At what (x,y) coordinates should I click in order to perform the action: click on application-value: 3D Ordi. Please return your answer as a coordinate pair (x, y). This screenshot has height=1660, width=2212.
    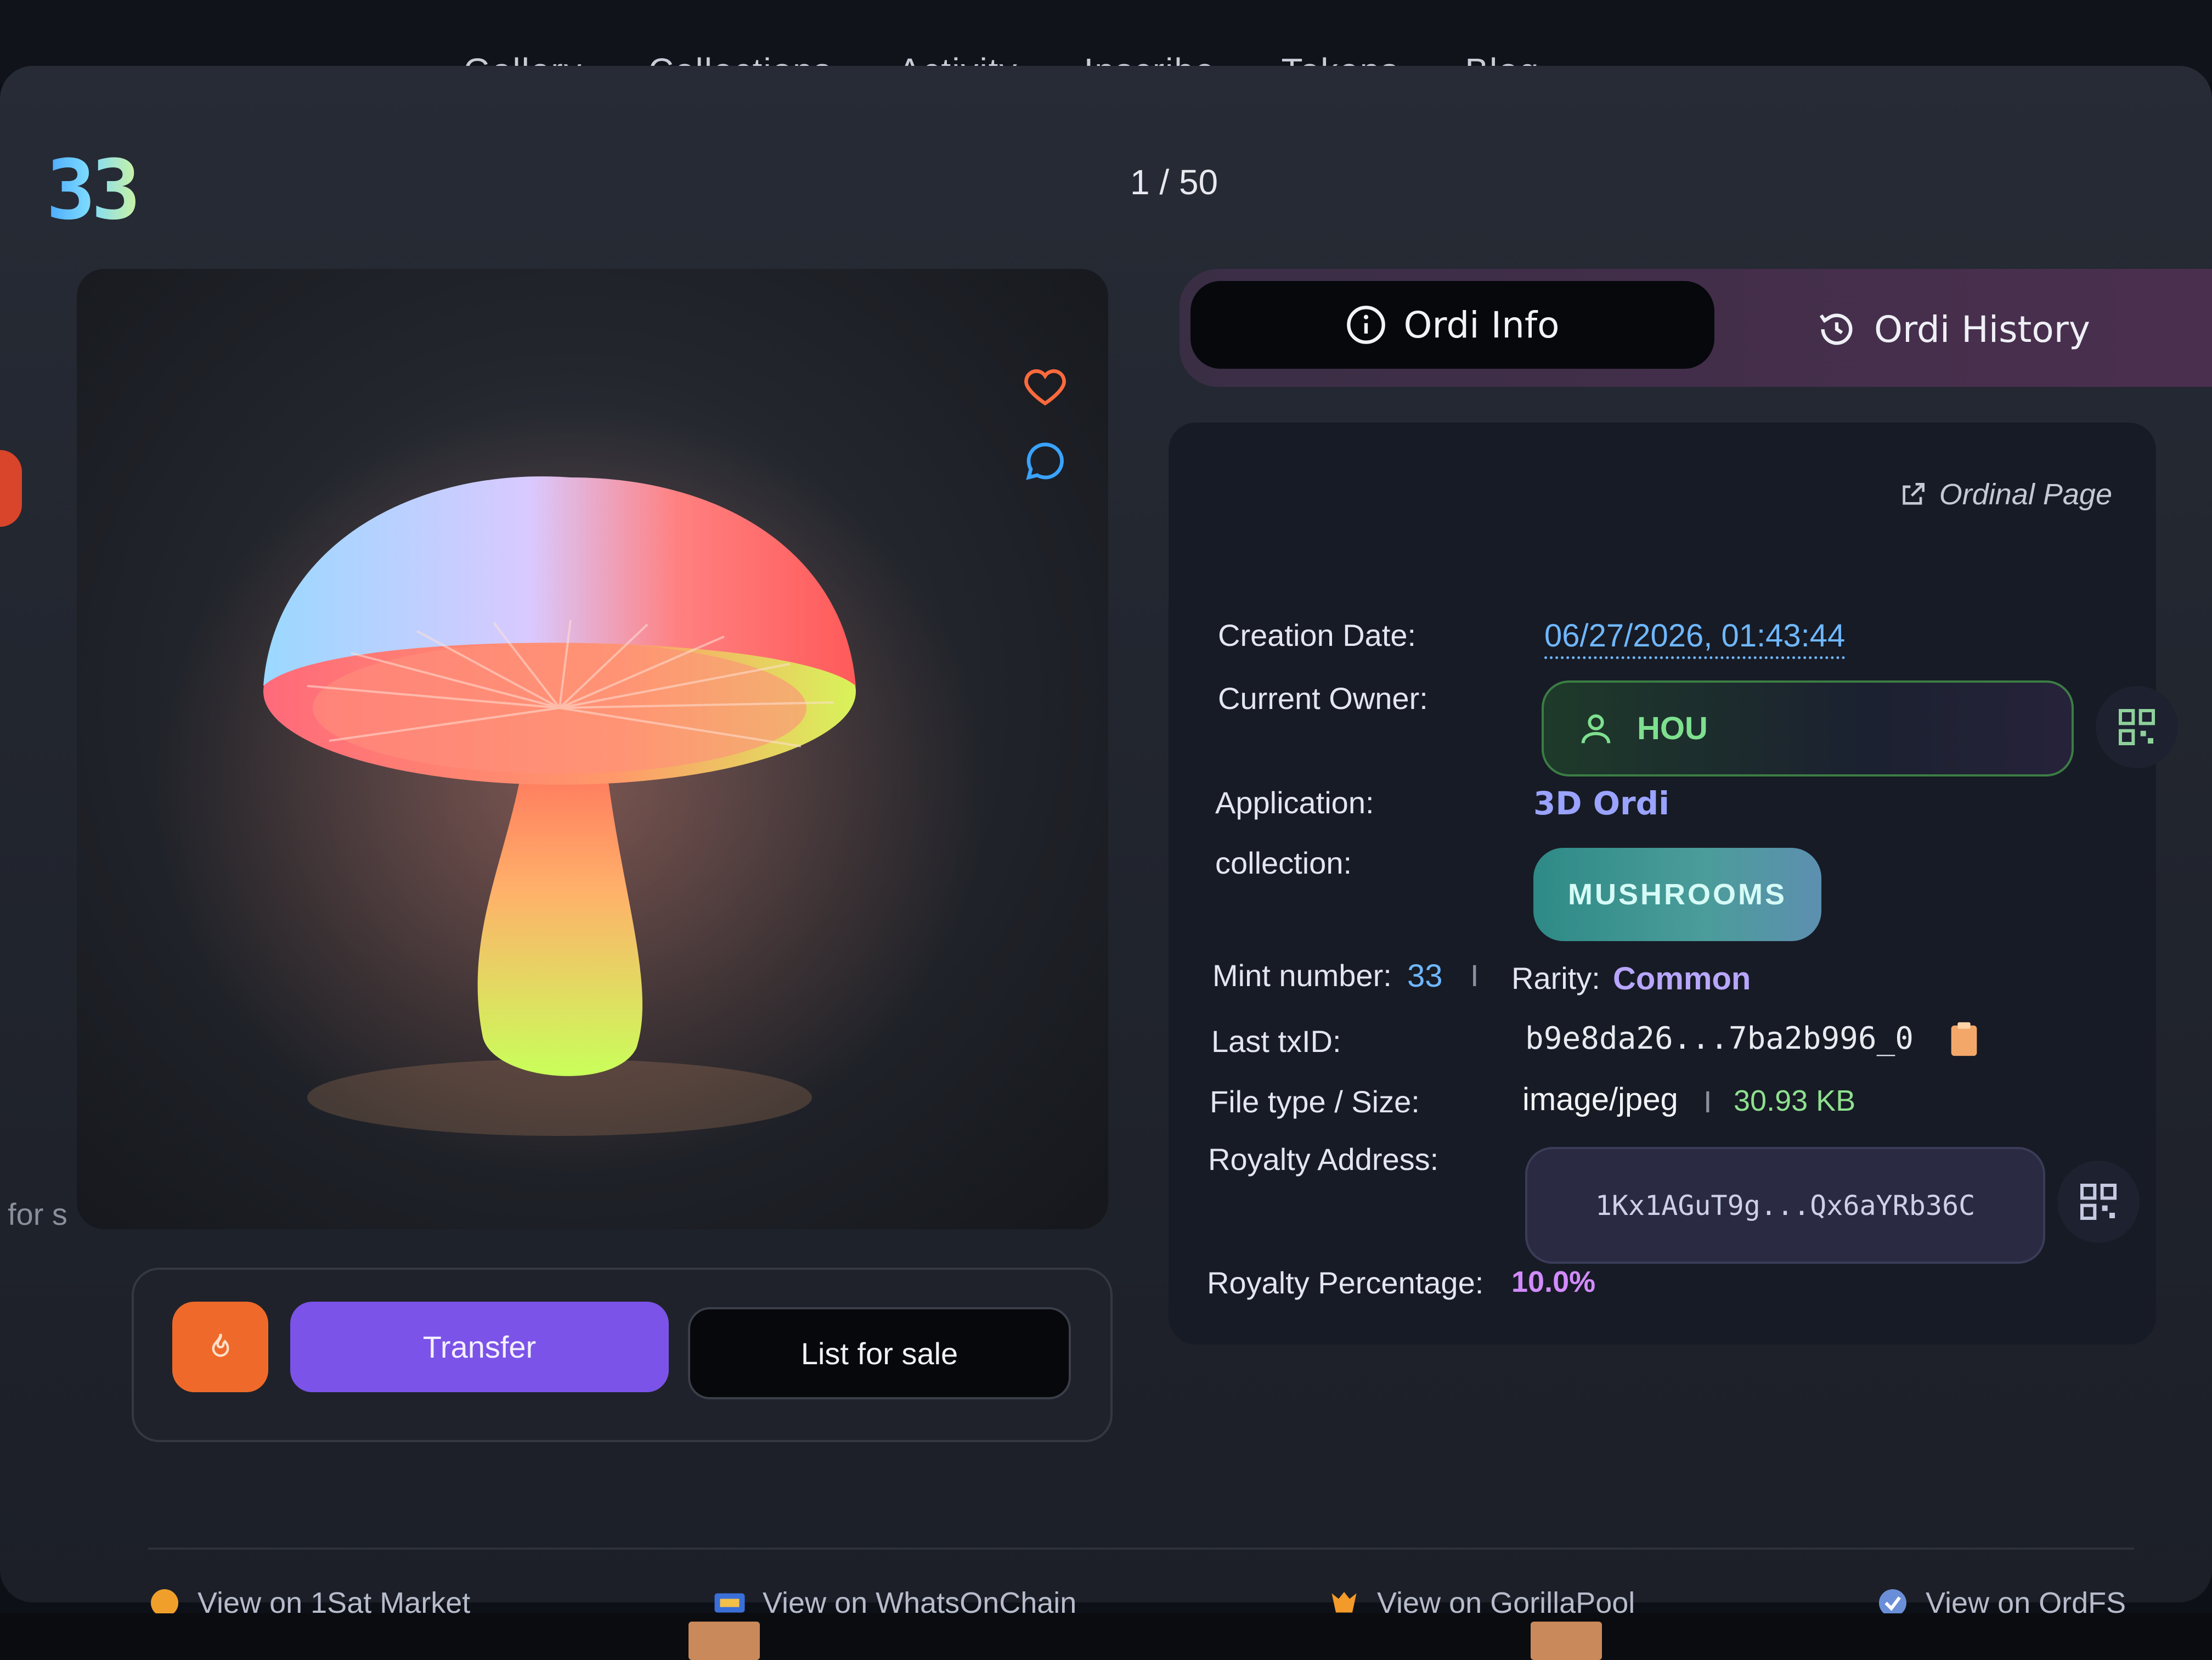
    Looking at the image, I should click on (1601, 803).